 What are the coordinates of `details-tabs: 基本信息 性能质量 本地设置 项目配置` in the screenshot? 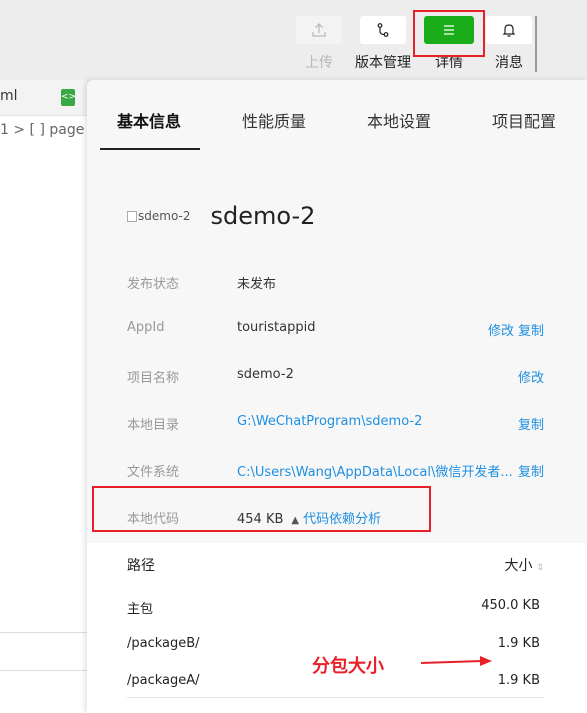 It's located at (337, 115).